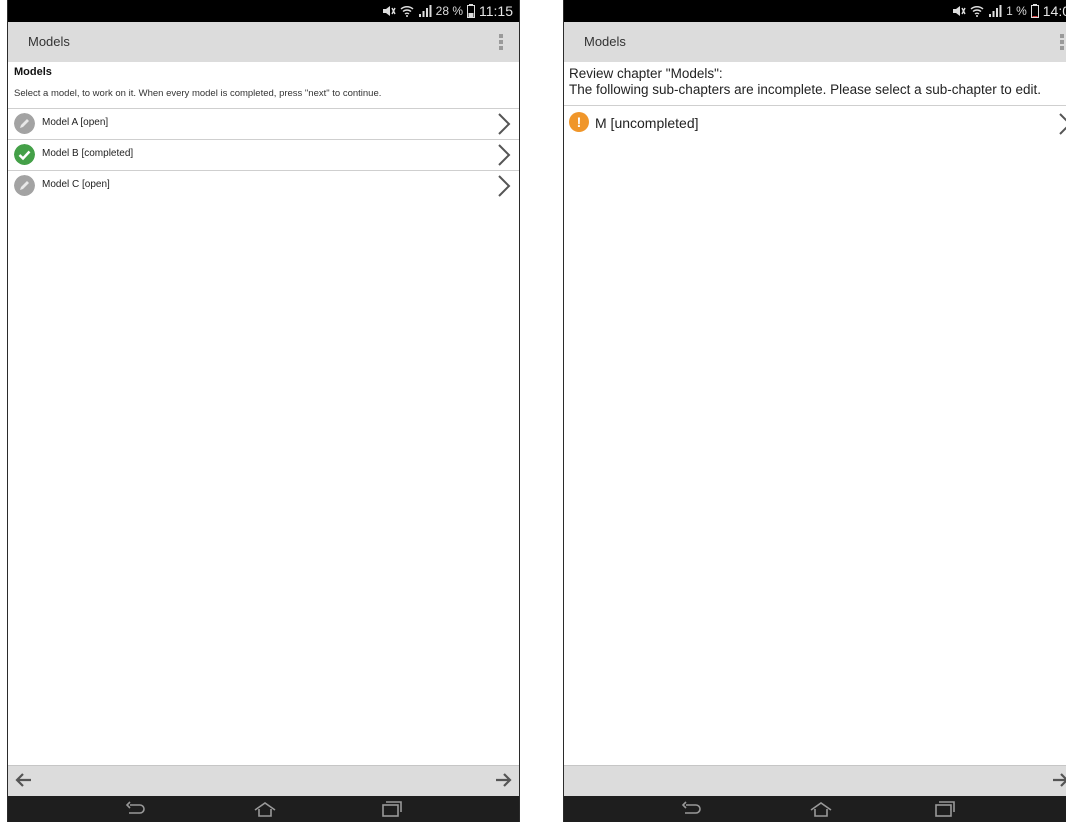  Describe the element at coordinates (24, 154) in the screenshot. I see `checkmark-icon` at that location.